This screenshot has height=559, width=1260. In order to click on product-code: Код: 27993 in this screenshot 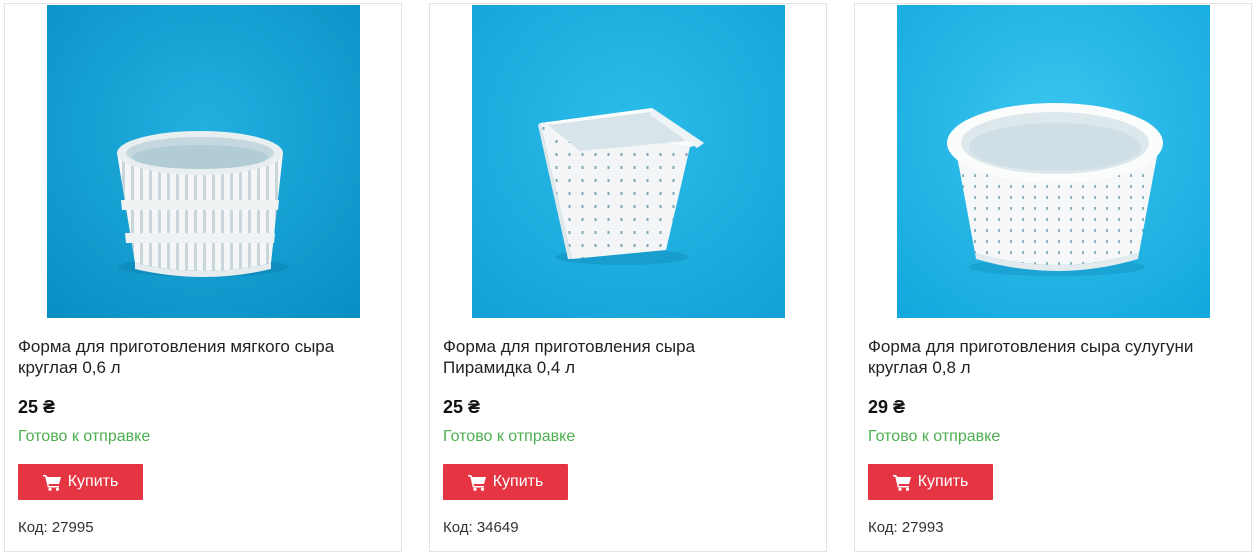, I will do `click(906, 527)`.